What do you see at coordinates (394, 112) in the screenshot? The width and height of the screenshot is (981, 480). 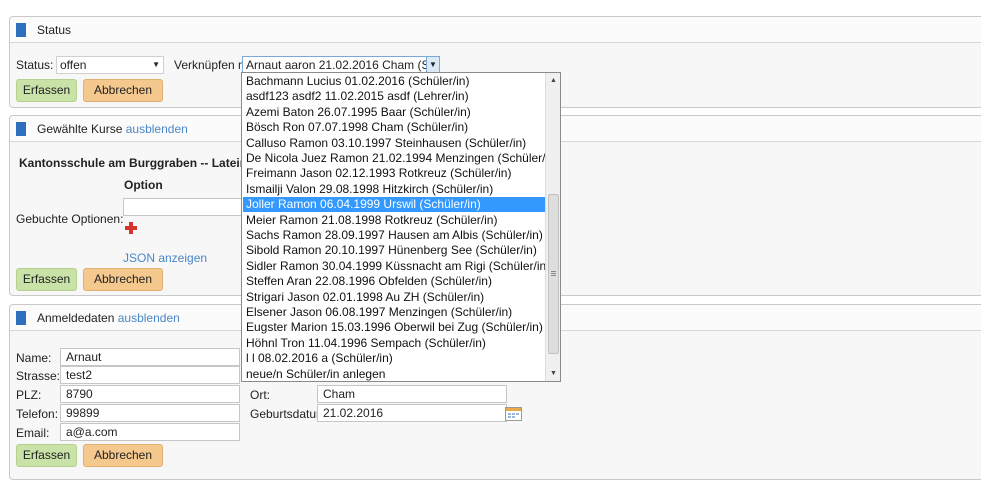 I see `dropdown-option: Azemi Baton 26.07.1995 Baar (Schüler/in)` at bounding box center [394, 112].